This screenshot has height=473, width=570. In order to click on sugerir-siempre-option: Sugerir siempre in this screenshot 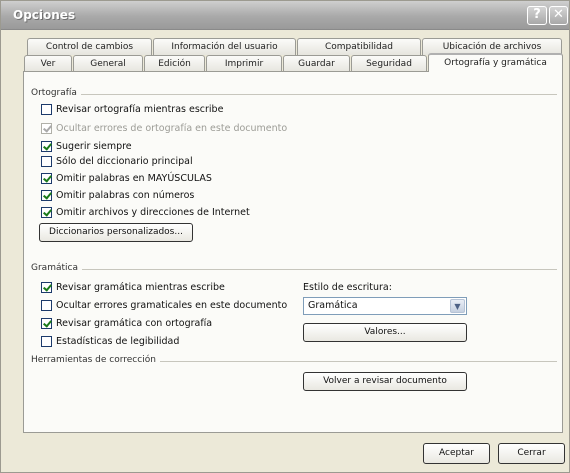, I will do `click(86, 146)`.